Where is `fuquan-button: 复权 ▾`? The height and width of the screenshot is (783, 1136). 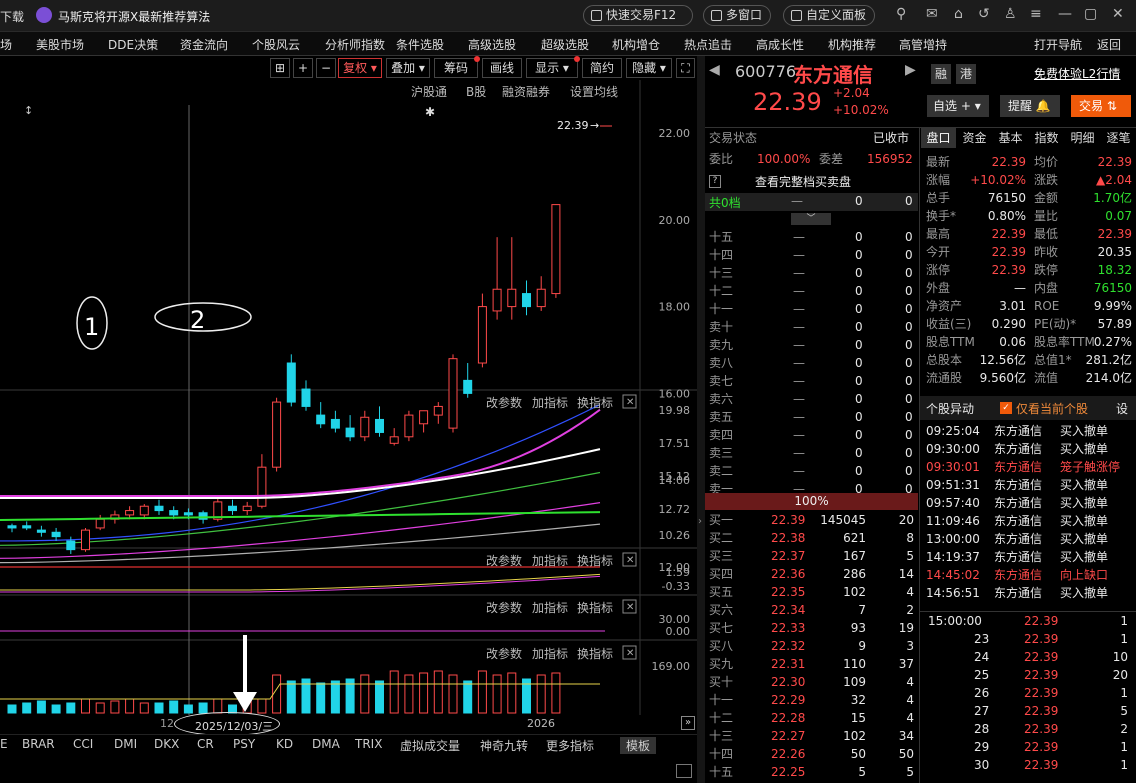
fuquan-button: 复权 ▾ is located at coordinates (360, 68).